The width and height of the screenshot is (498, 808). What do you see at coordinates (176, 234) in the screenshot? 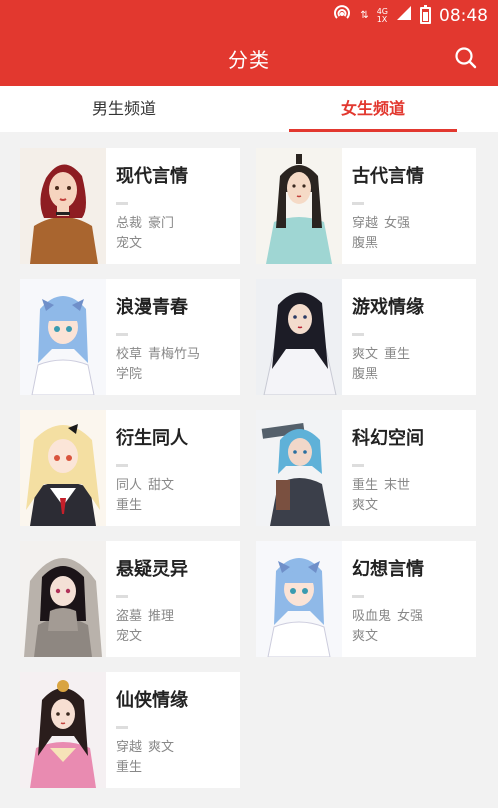
I see `category-tags: 总裁 豪门 宠文` at bounding box center [176, 234].